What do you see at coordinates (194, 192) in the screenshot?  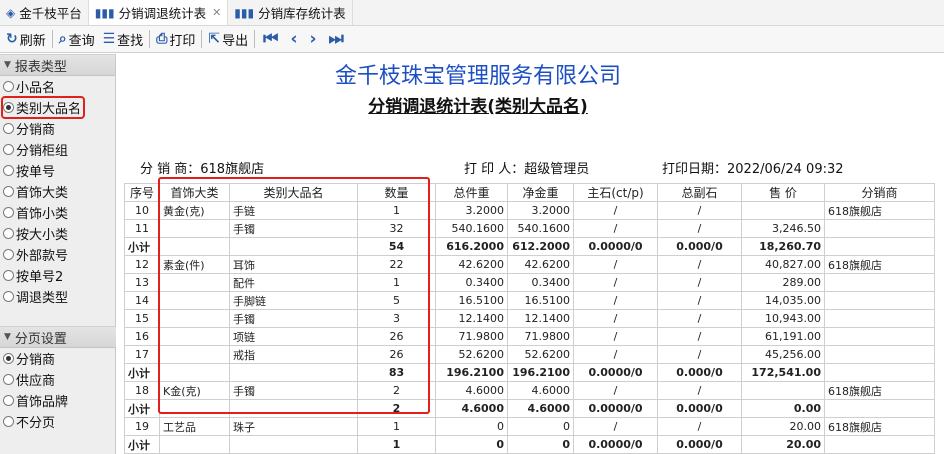 I see `column-header: 首饰大类` at bounding box center [194, 192].